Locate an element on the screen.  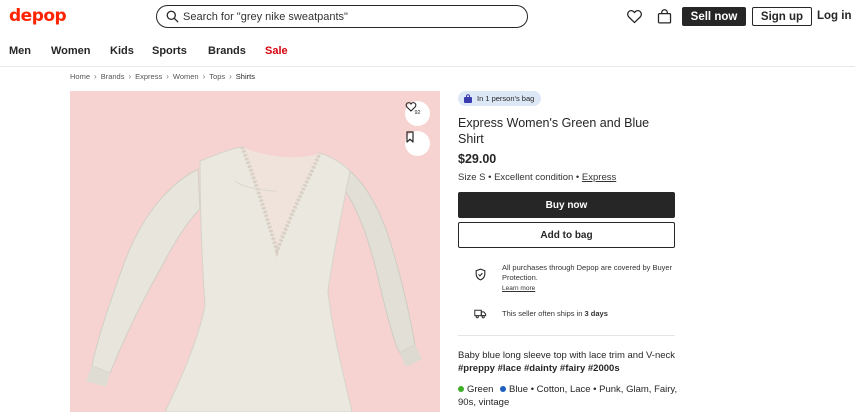
color-blue: Blue is located at coordinates (519, 389).